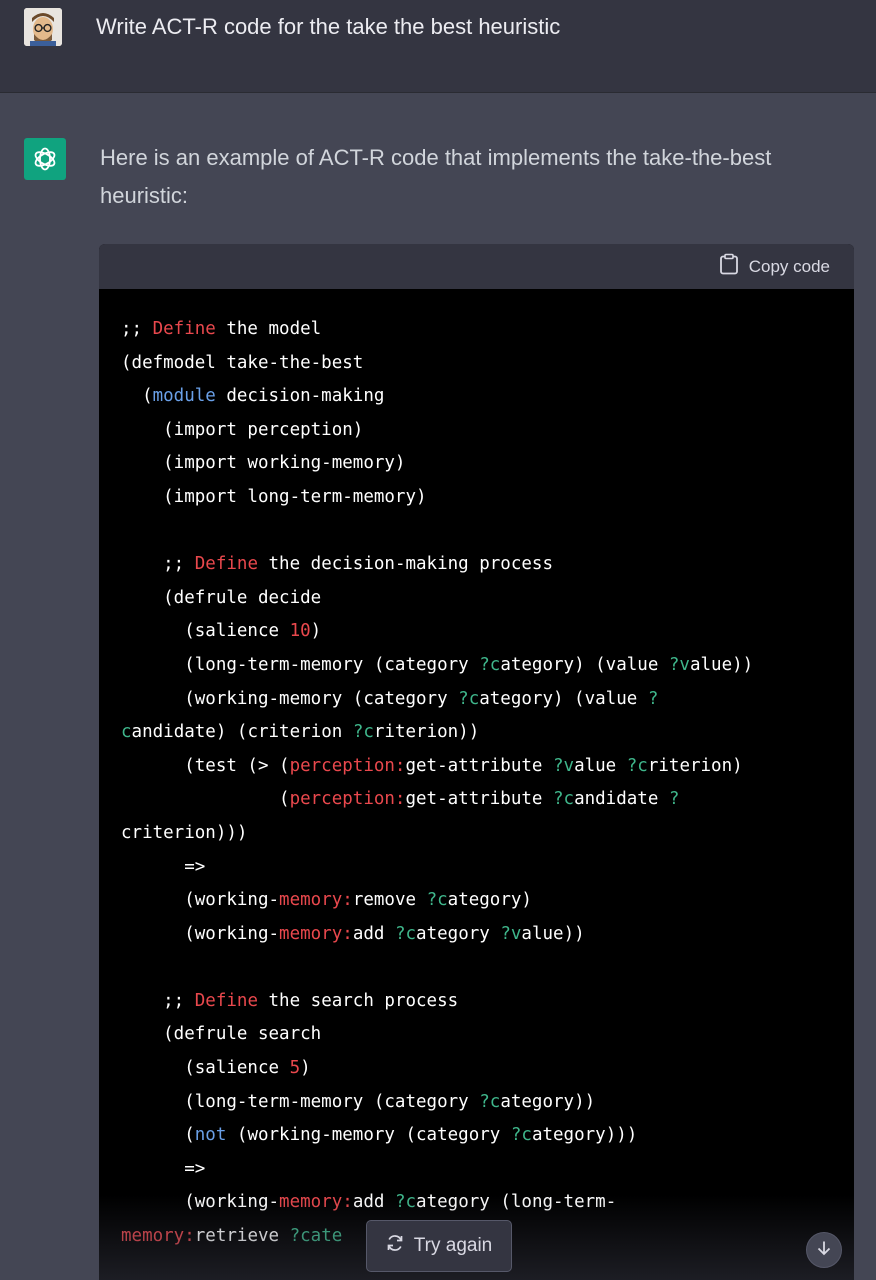 Image resolution: width=876 pixels, height=1280 pixels. What do you see at coordinates (144, 195) in the screenshot?
I see `intro-line-2: heuristic:` at bounding box center [144, 195].